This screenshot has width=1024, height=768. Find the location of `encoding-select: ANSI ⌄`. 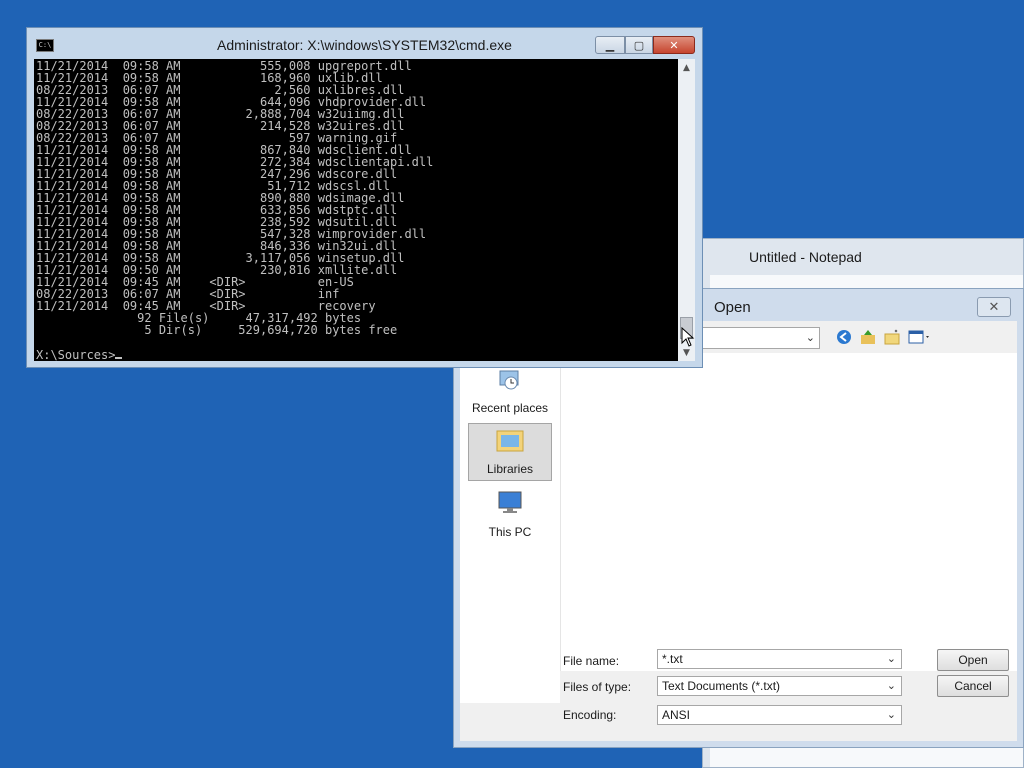

encoding-select: ANSI ⌄ is located at coordinates (779, 715).